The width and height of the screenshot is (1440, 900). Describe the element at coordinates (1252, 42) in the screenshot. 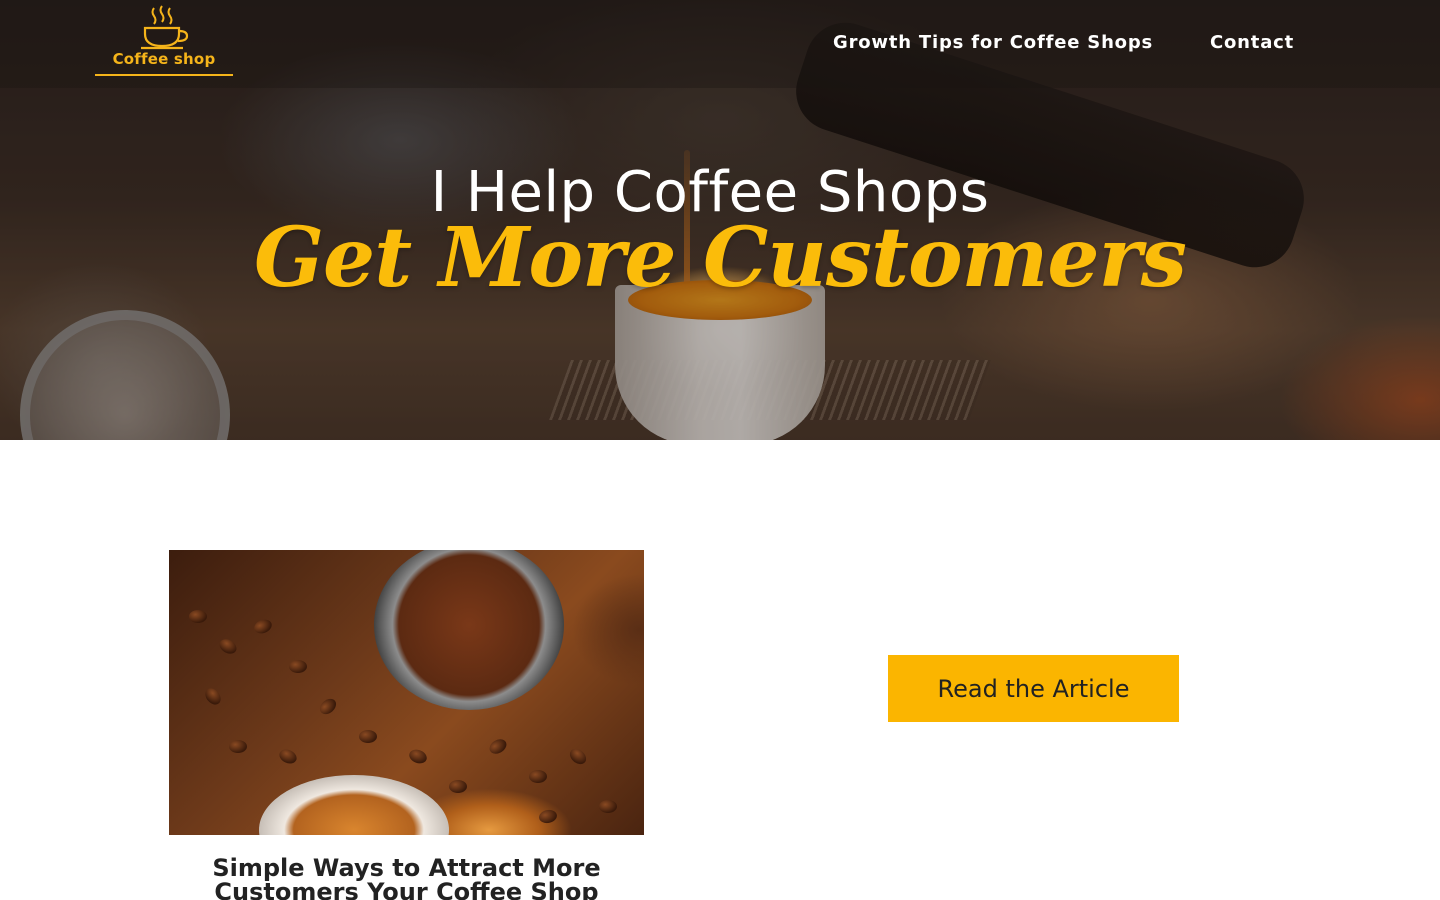

I see `nav-link-contact: Contact` at that location.